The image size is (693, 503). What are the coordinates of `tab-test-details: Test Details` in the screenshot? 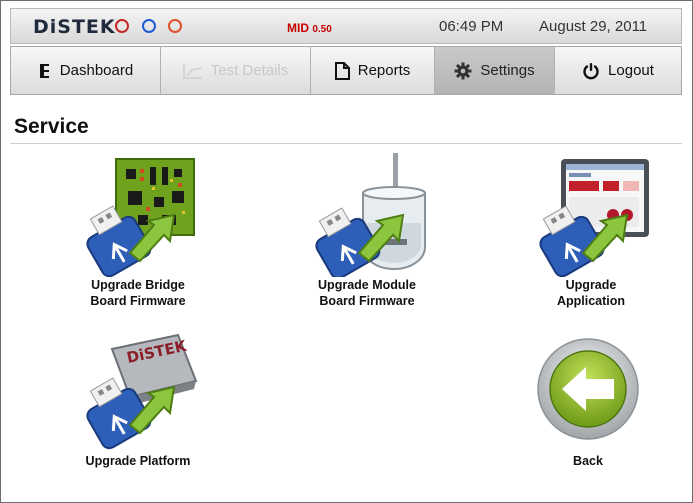 It's located at (236, 70).